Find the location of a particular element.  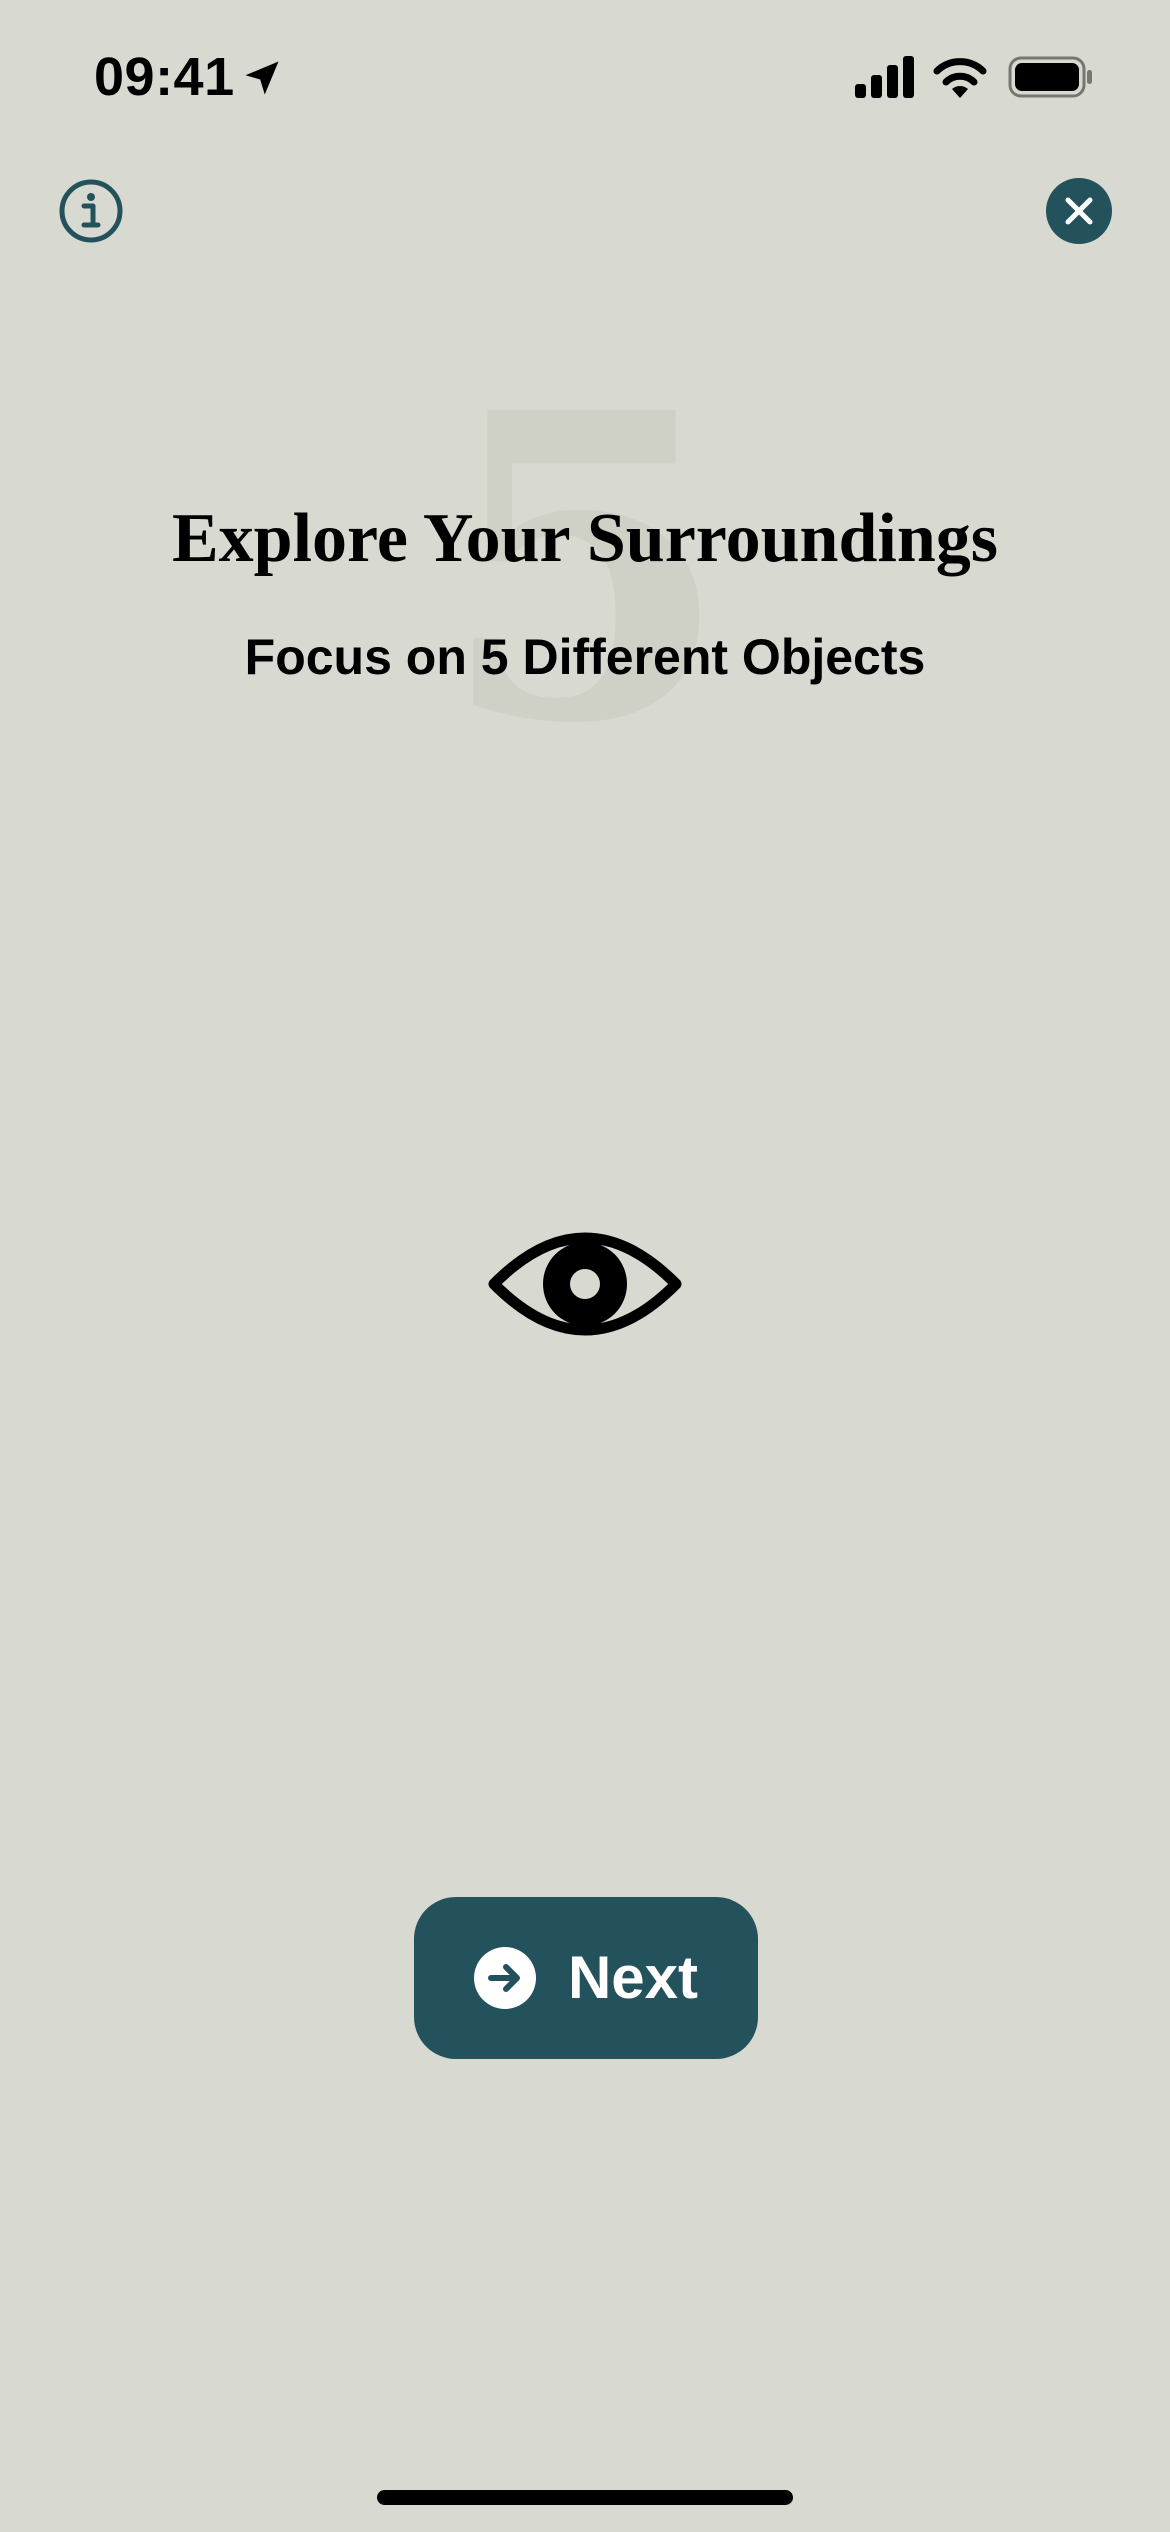

battery-icon is located at coordinates (1050, 77).